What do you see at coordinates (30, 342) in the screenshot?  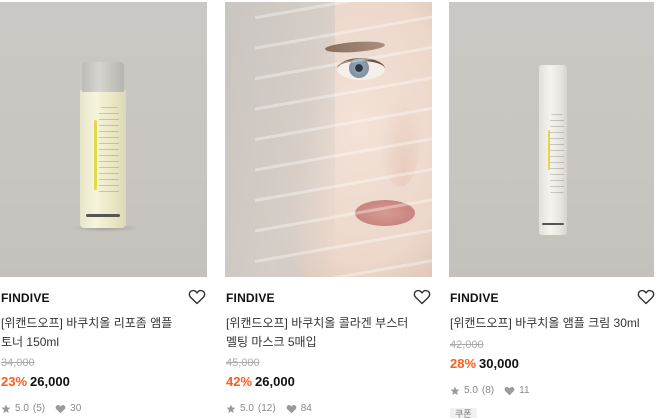 I see `product-title-line: 토너 150ml` at bounding box center [30, 342].